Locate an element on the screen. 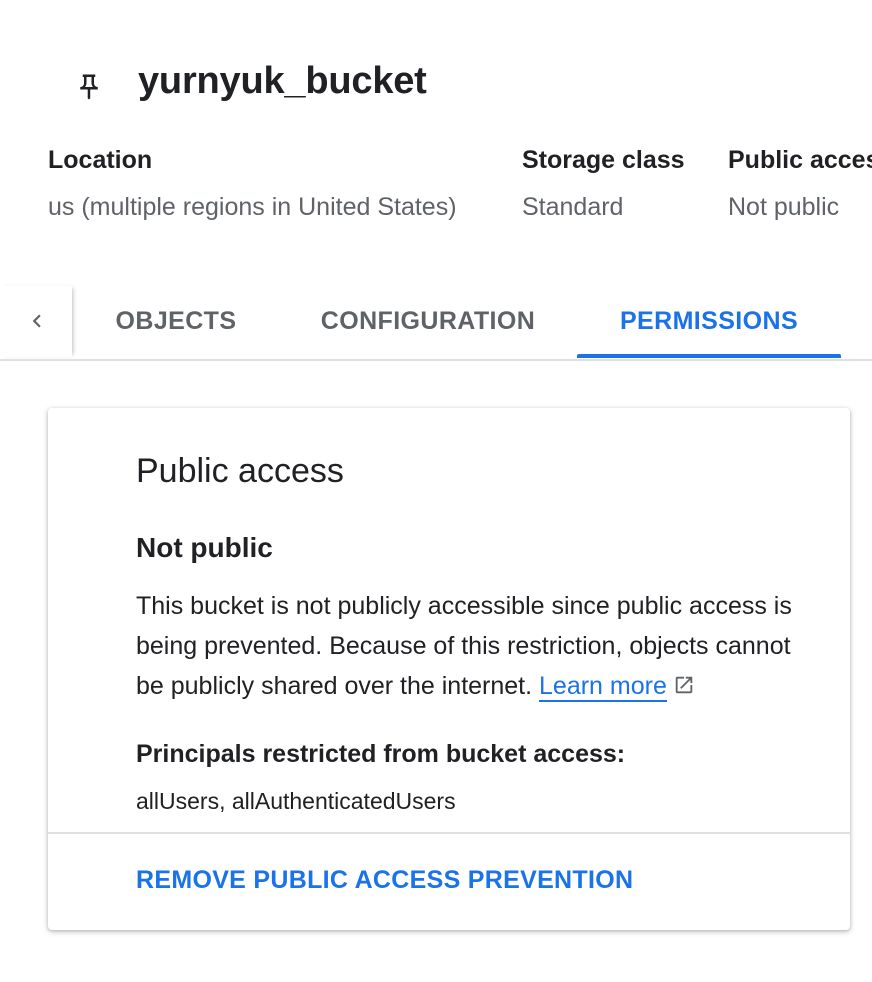 The width and height of the screenshot is (872, 982). open-in-new-icon is located at coordinates (684, 688).